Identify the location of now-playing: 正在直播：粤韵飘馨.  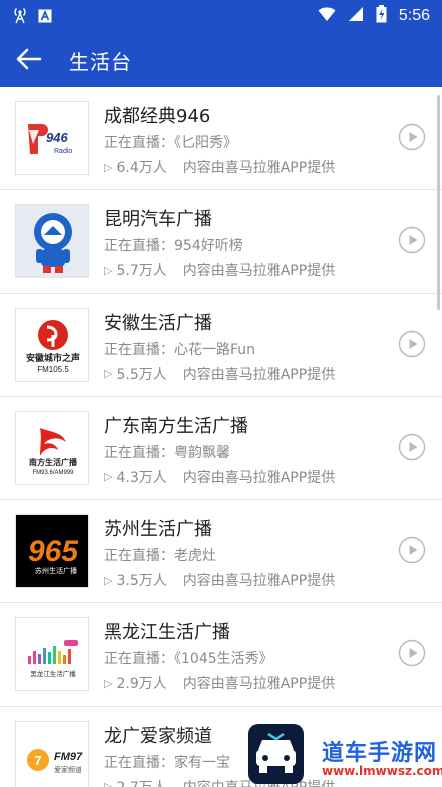
(167, 452).